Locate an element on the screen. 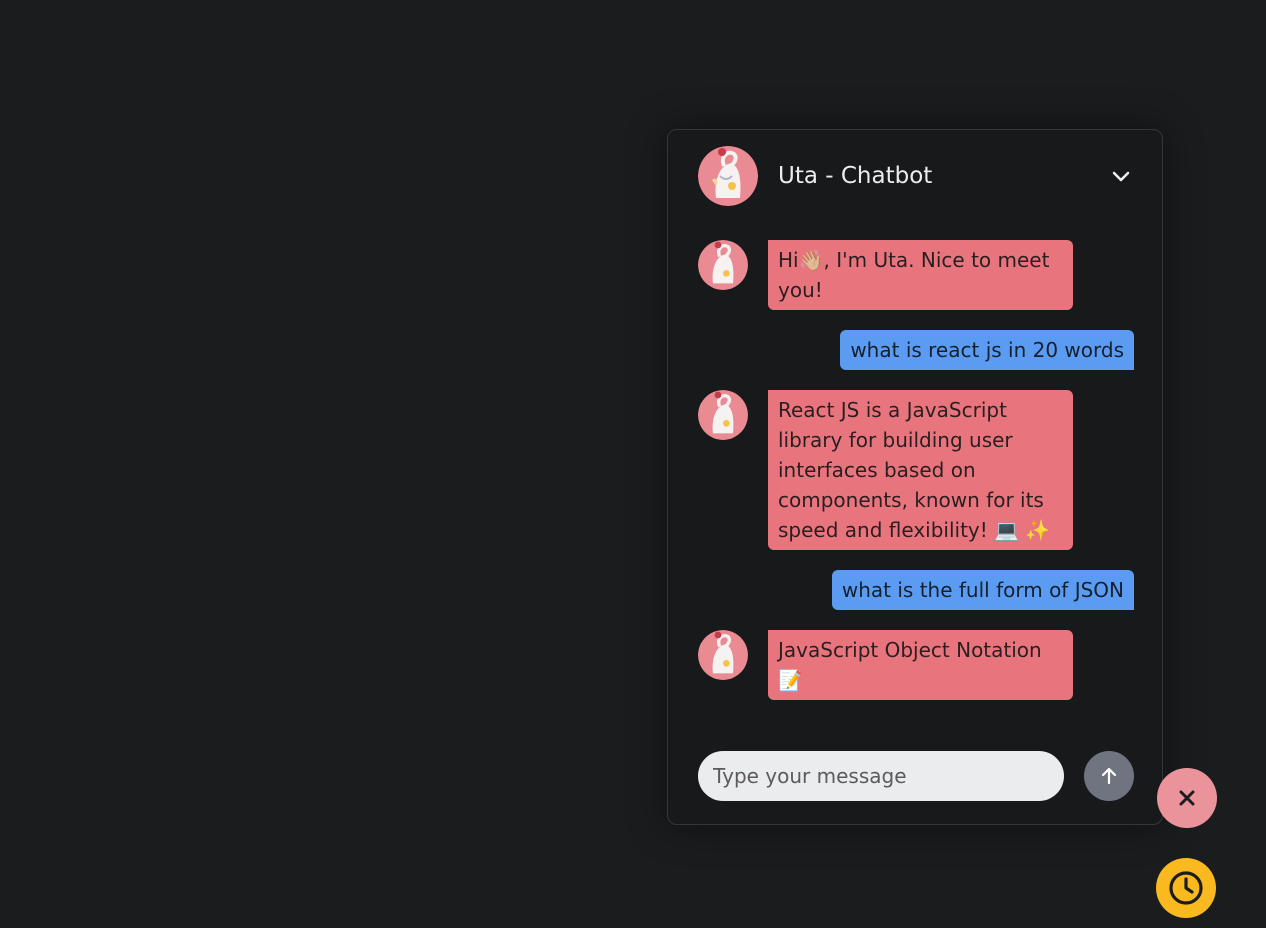 This screenshot has width=1266, height=928. send-button is located at coordinates (1109, 776).